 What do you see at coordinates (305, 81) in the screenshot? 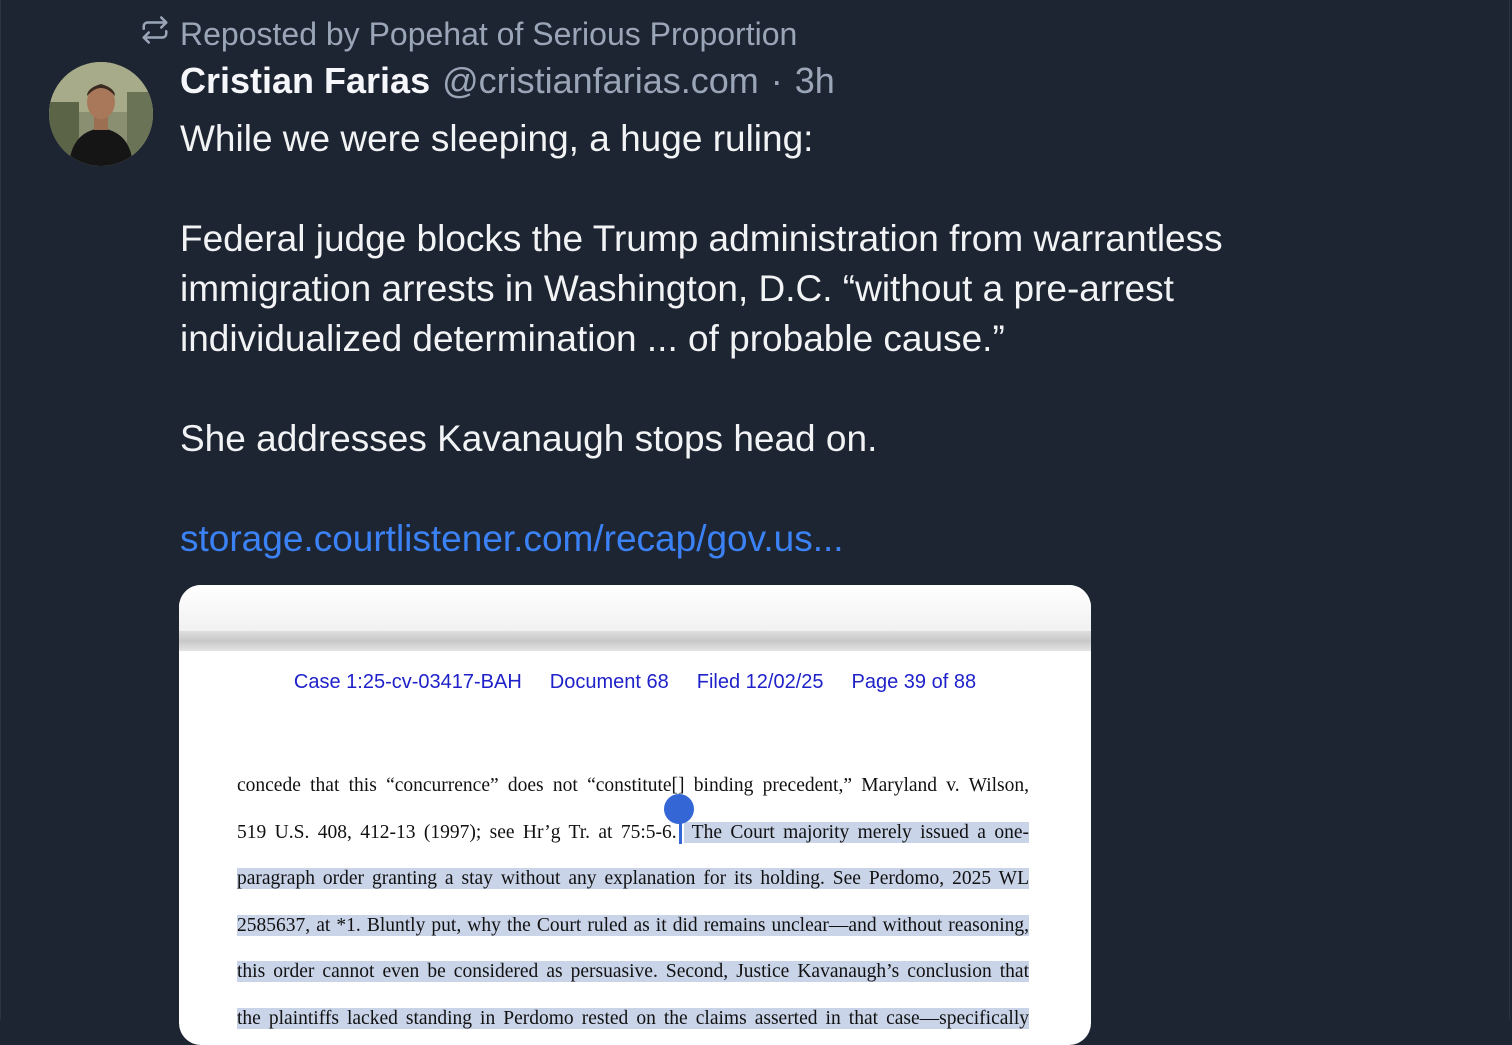
I see `author-name: Cristian Farias` at bounding box center [305, 81].